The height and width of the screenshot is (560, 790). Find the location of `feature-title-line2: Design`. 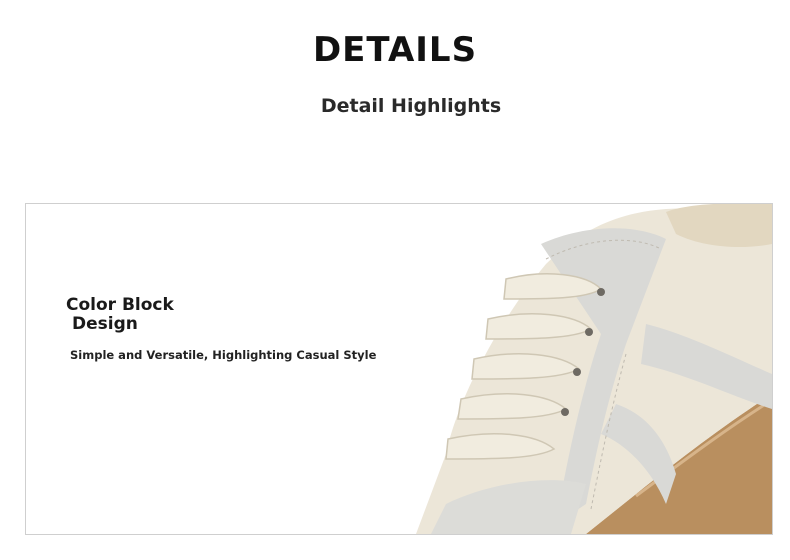

feature-title-line2: Design is located at coordinates (105, 324).